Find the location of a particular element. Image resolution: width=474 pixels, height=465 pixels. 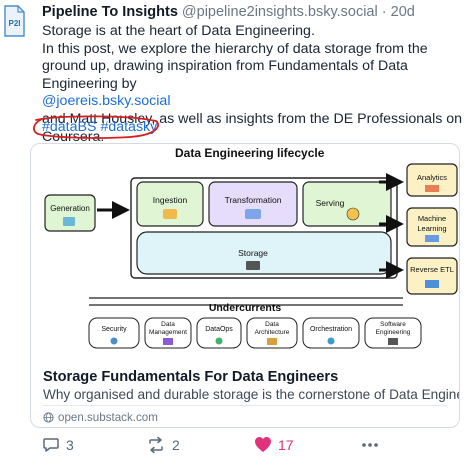

globe-icon is located at coordinates (48, 417).